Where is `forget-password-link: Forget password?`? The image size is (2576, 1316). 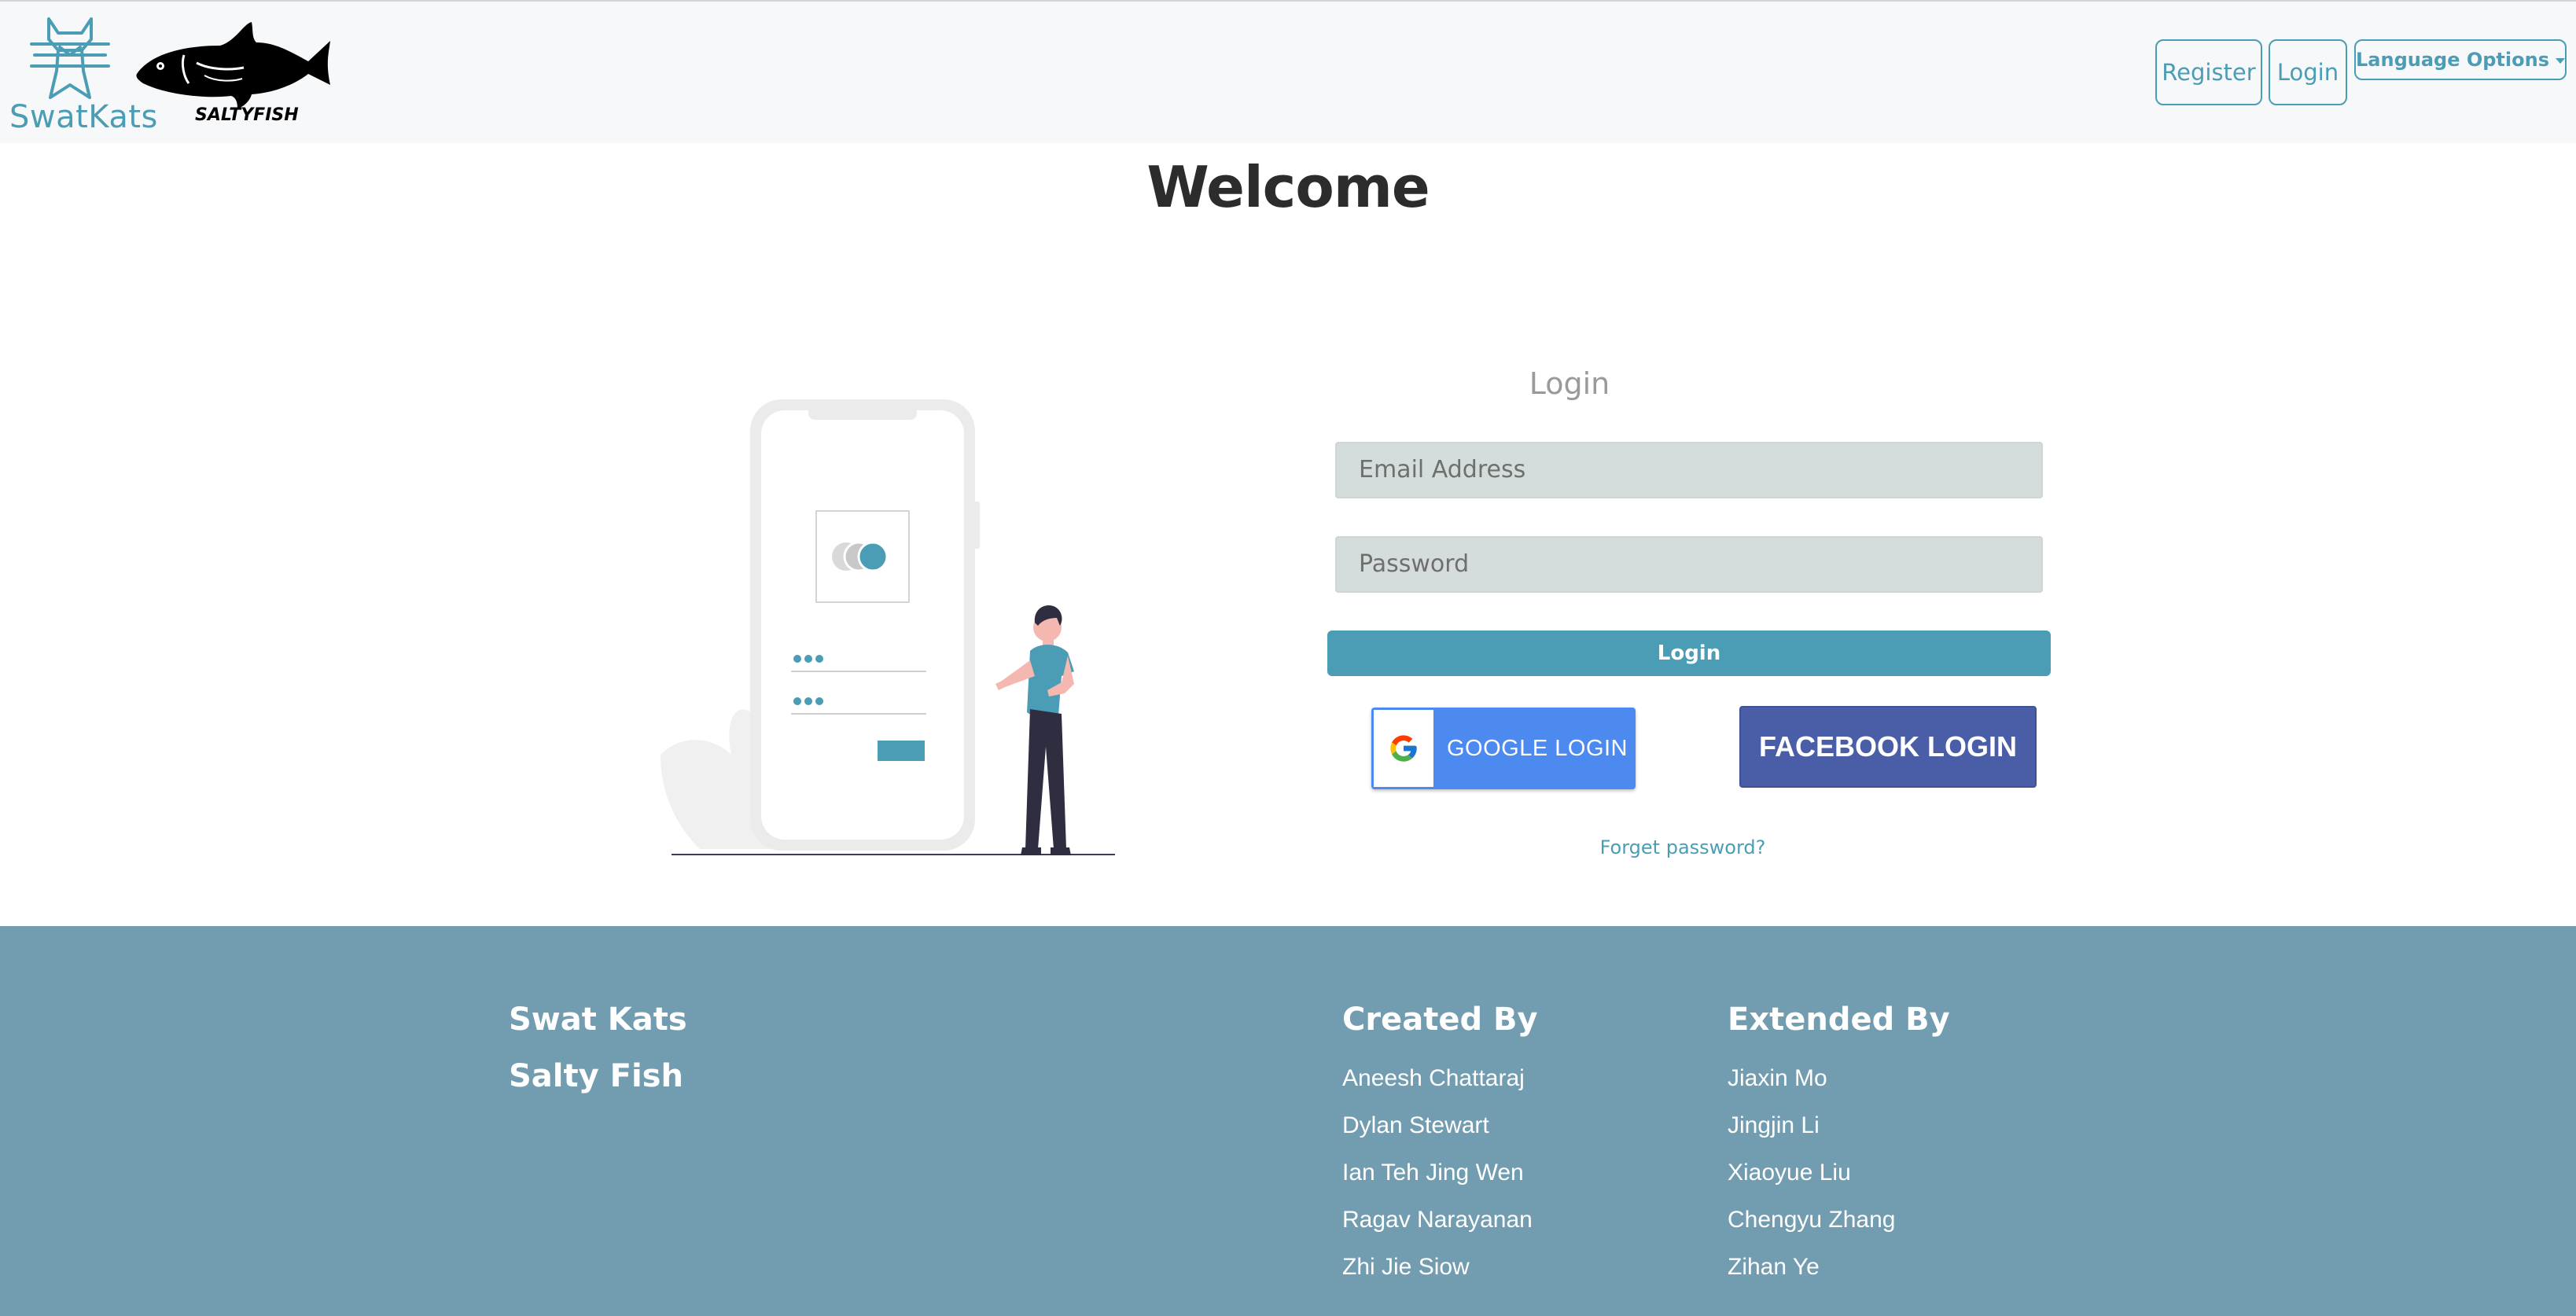
forget-password-link: Forget password? is located at coordinates (1683, 847).